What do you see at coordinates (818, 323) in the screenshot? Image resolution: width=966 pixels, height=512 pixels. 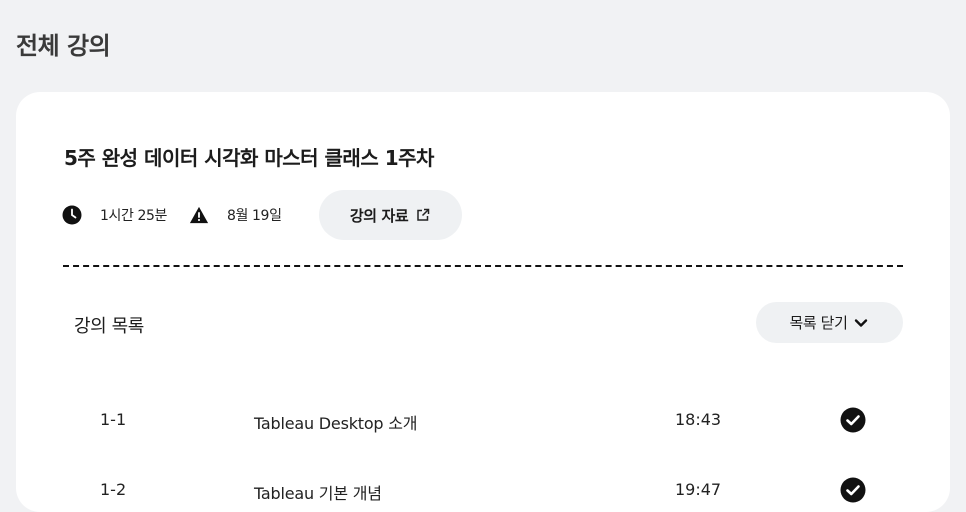 I see `close-list-label: 목록 닫기` at bounding box center [818, 323].